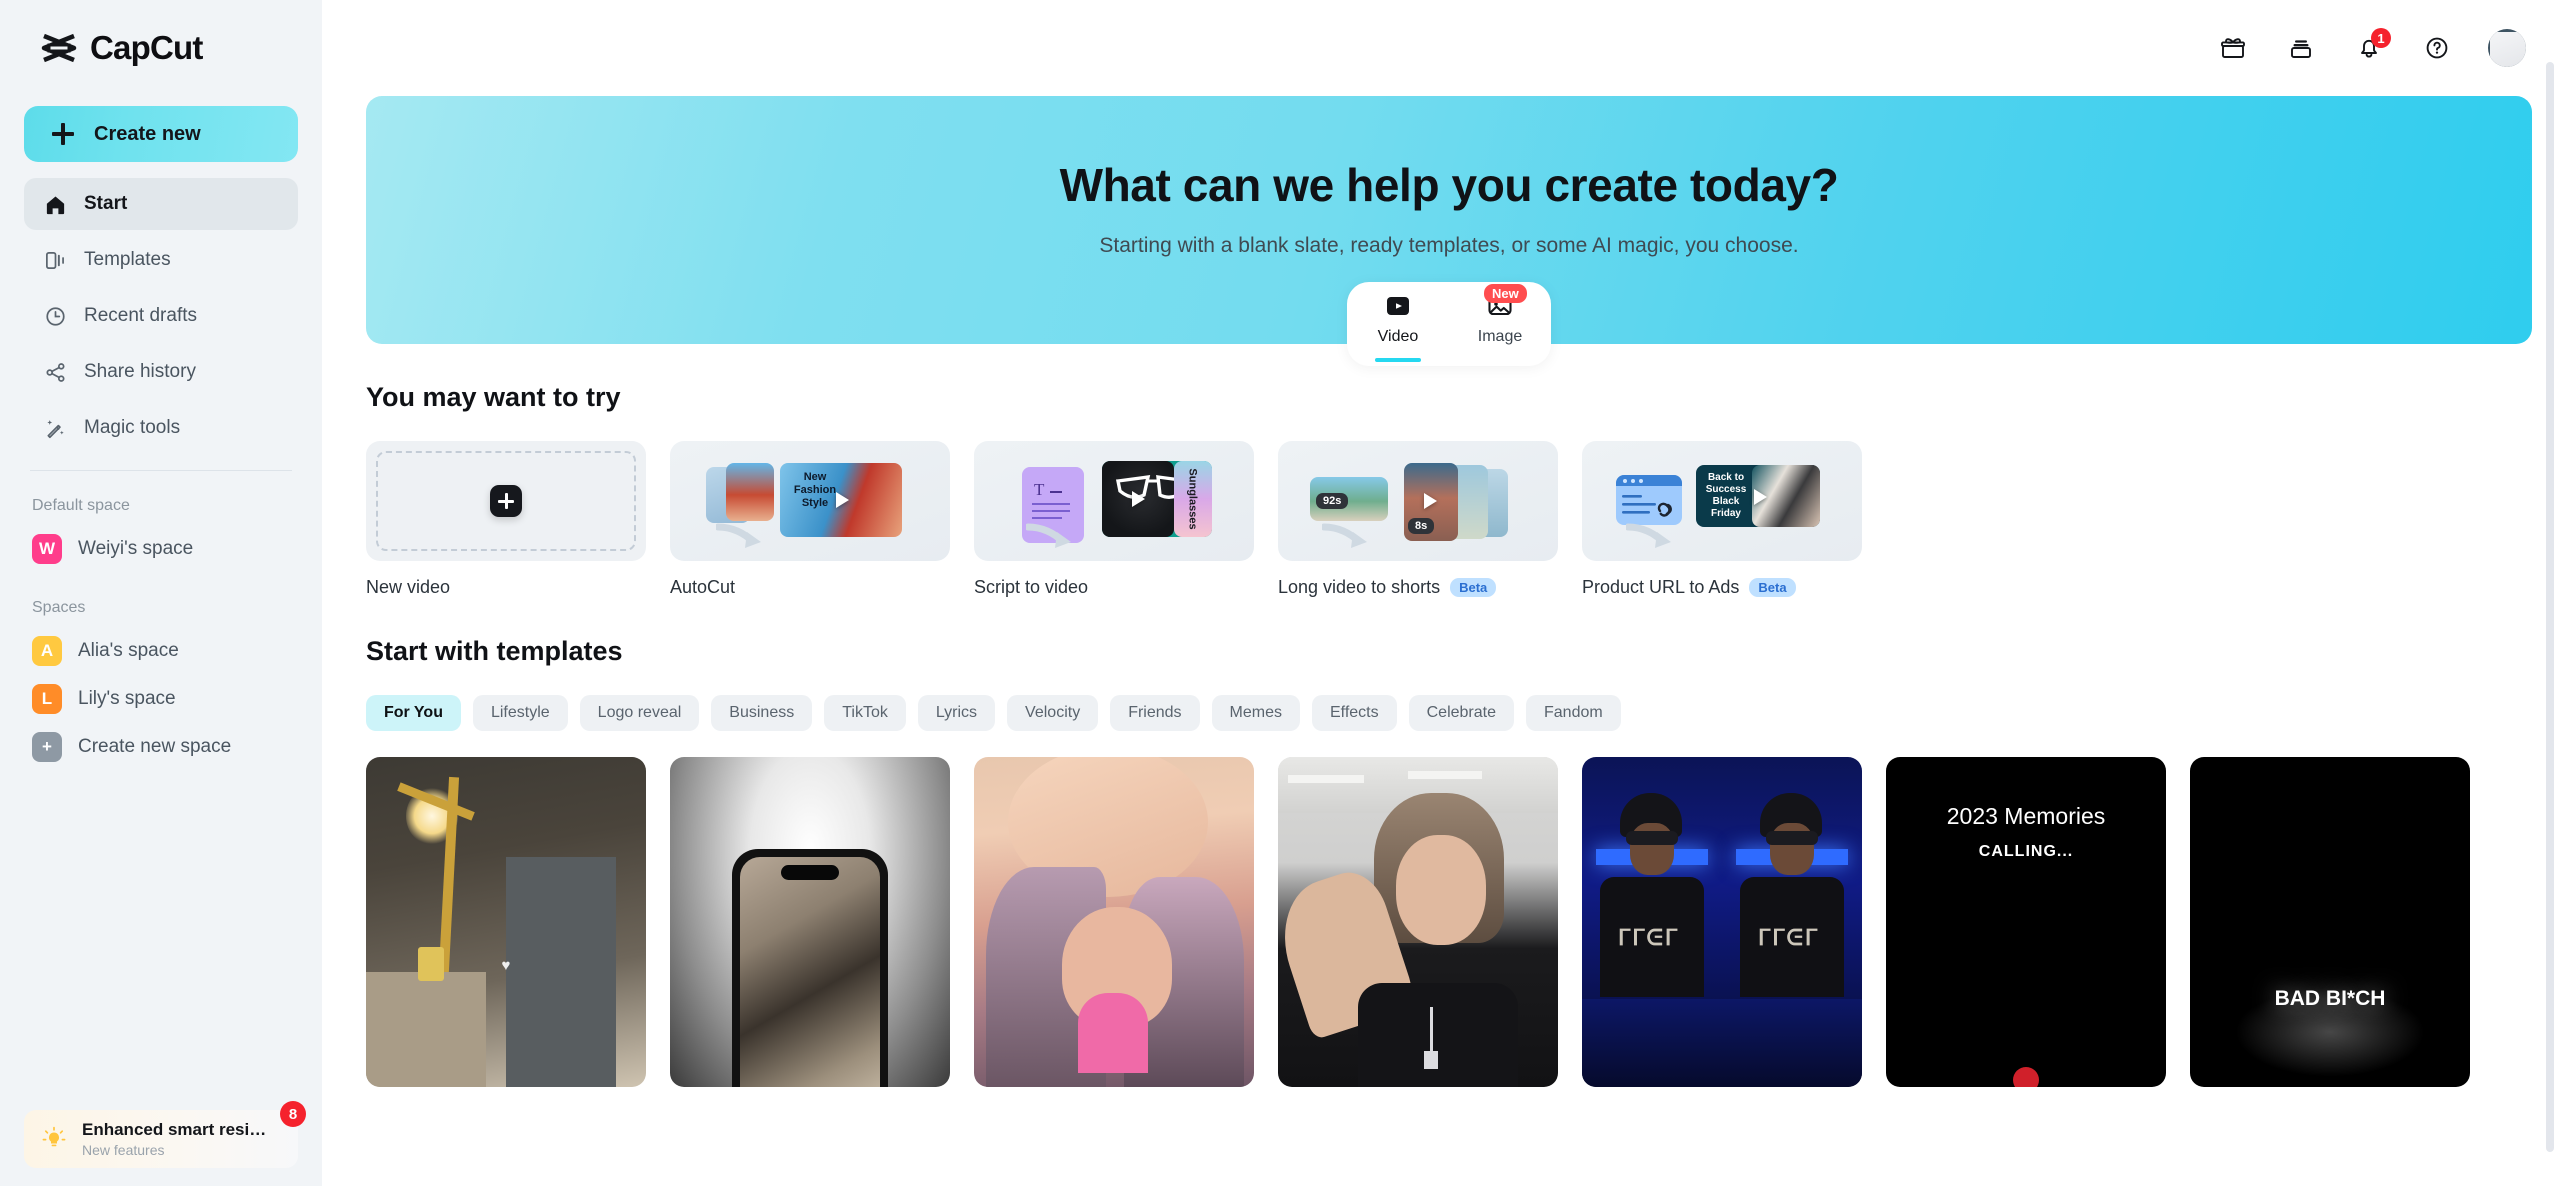 The height and width of the screenshot is (1186, 2560). Describe the element at coordinates (147, 133) in the screenshot. I see `create-new-label: Create new` at that location.